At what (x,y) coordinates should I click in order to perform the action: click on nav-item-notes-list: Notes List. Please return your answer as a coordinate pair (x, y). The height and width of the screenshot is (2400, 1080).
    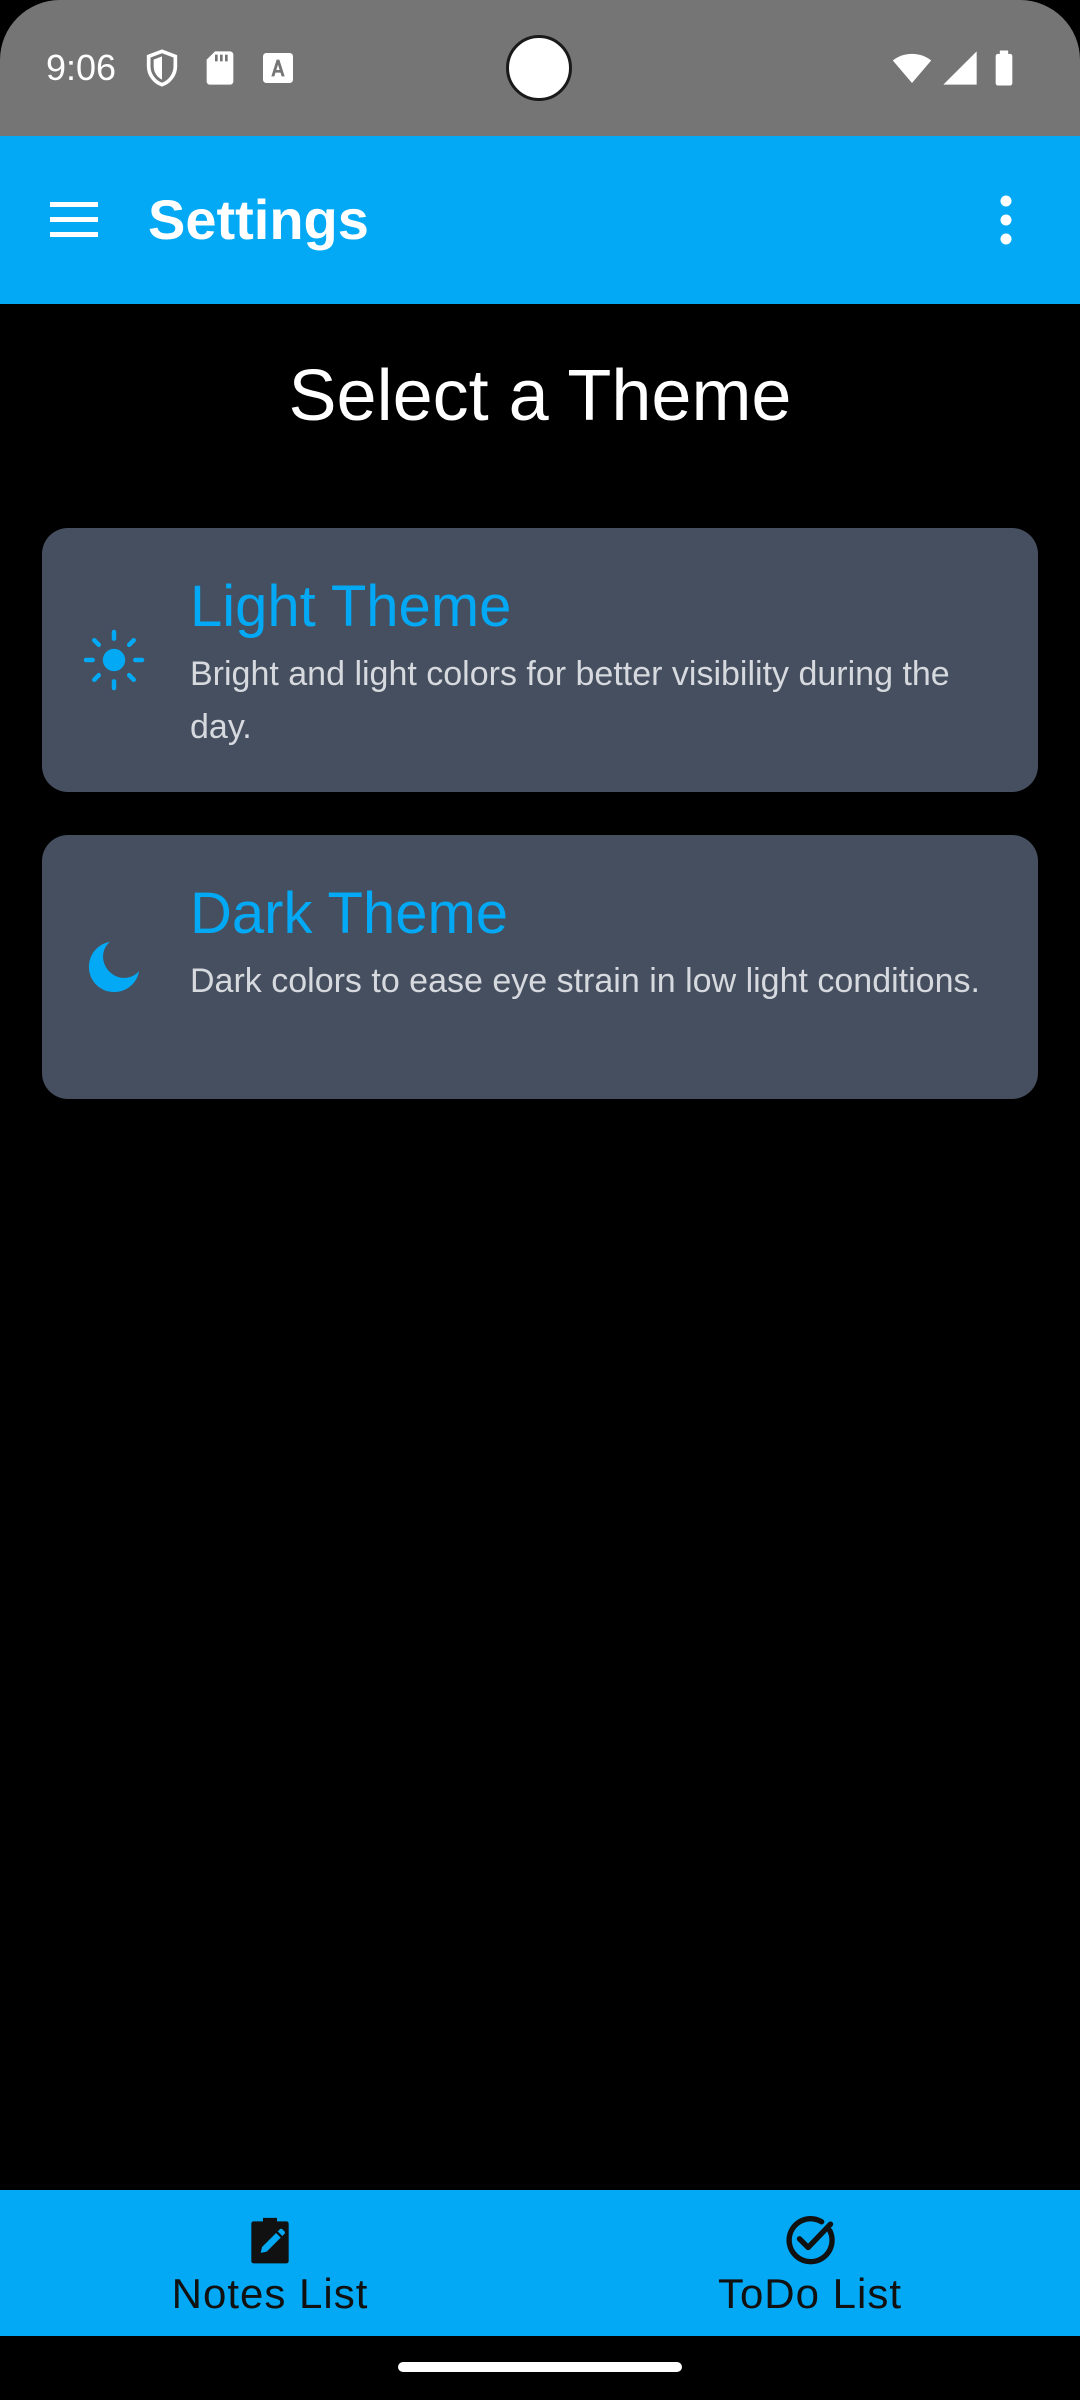
    Looking at the image, I should click on (270, 2263).